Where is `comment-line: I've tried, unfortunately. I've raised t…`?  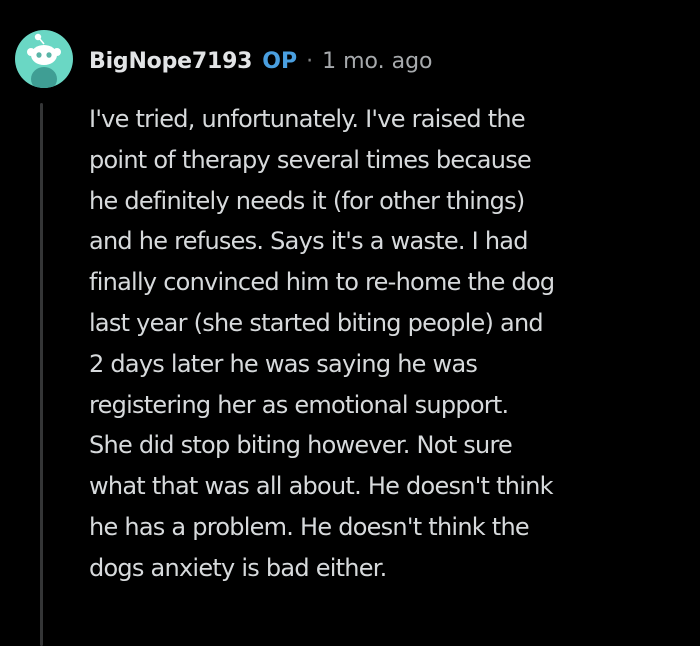
comment-line: I've tried, unfortunately. I've raised t… is located at coordinates (307, 119).